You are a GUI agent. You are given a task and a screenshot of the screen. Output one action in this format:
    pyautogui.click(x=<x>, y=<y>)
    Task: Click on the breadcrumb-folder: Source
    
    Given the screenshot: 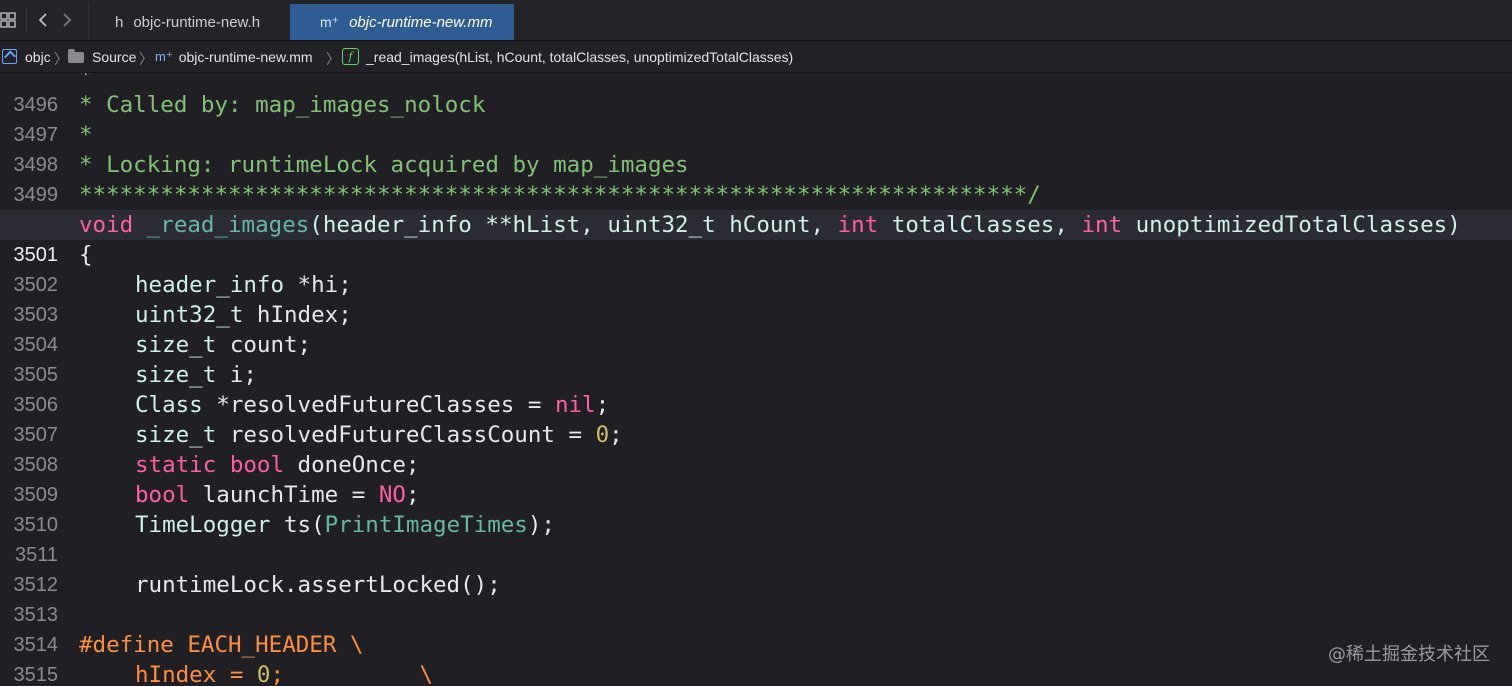 What is the action you would take?
    pyautogui.click(x=102, y=56)
    